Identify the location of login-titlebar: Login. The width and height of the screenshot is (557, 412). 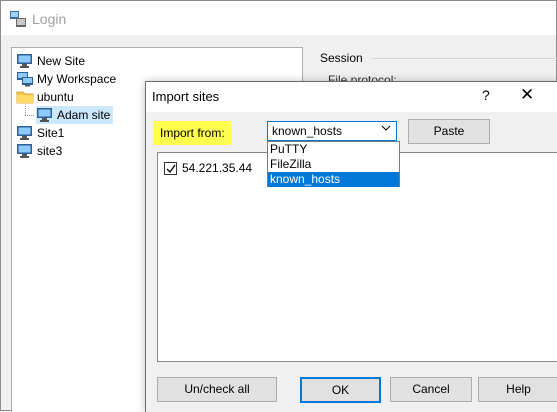
(278, 18).